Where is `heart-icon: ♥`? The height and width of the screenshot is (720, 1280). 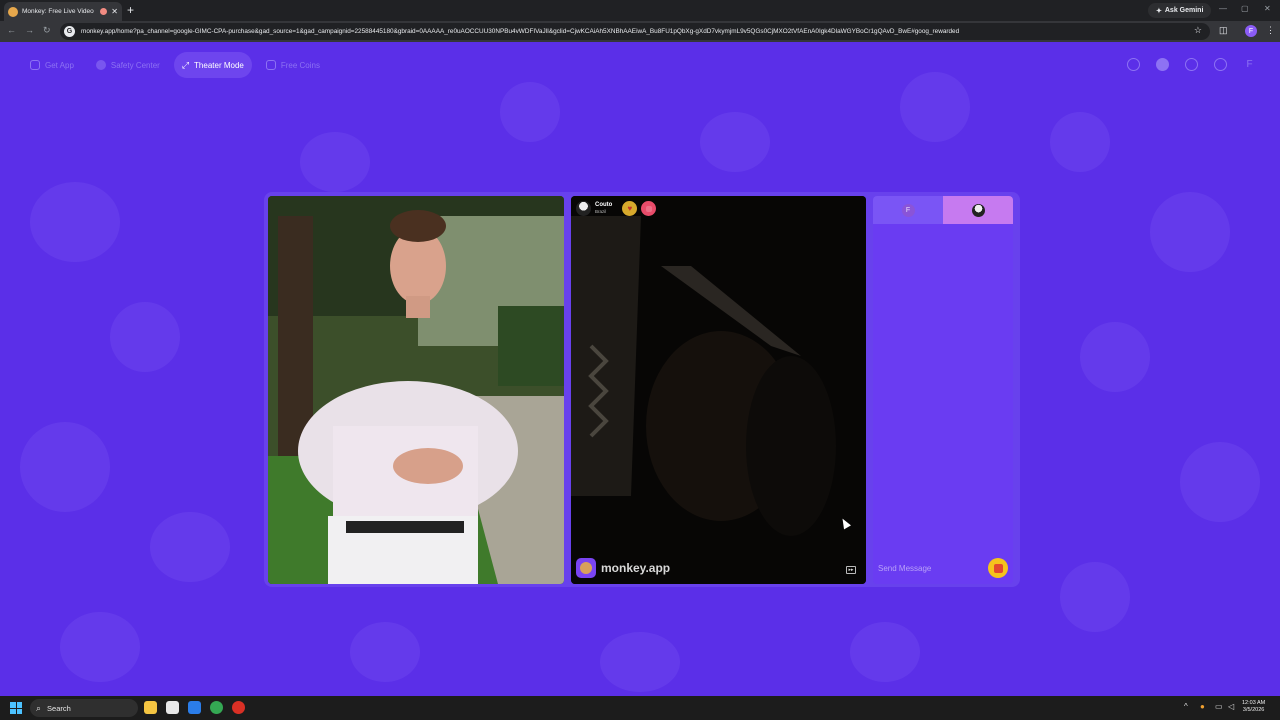 heart-icon: ♥ is located at coordinates (630, 208).